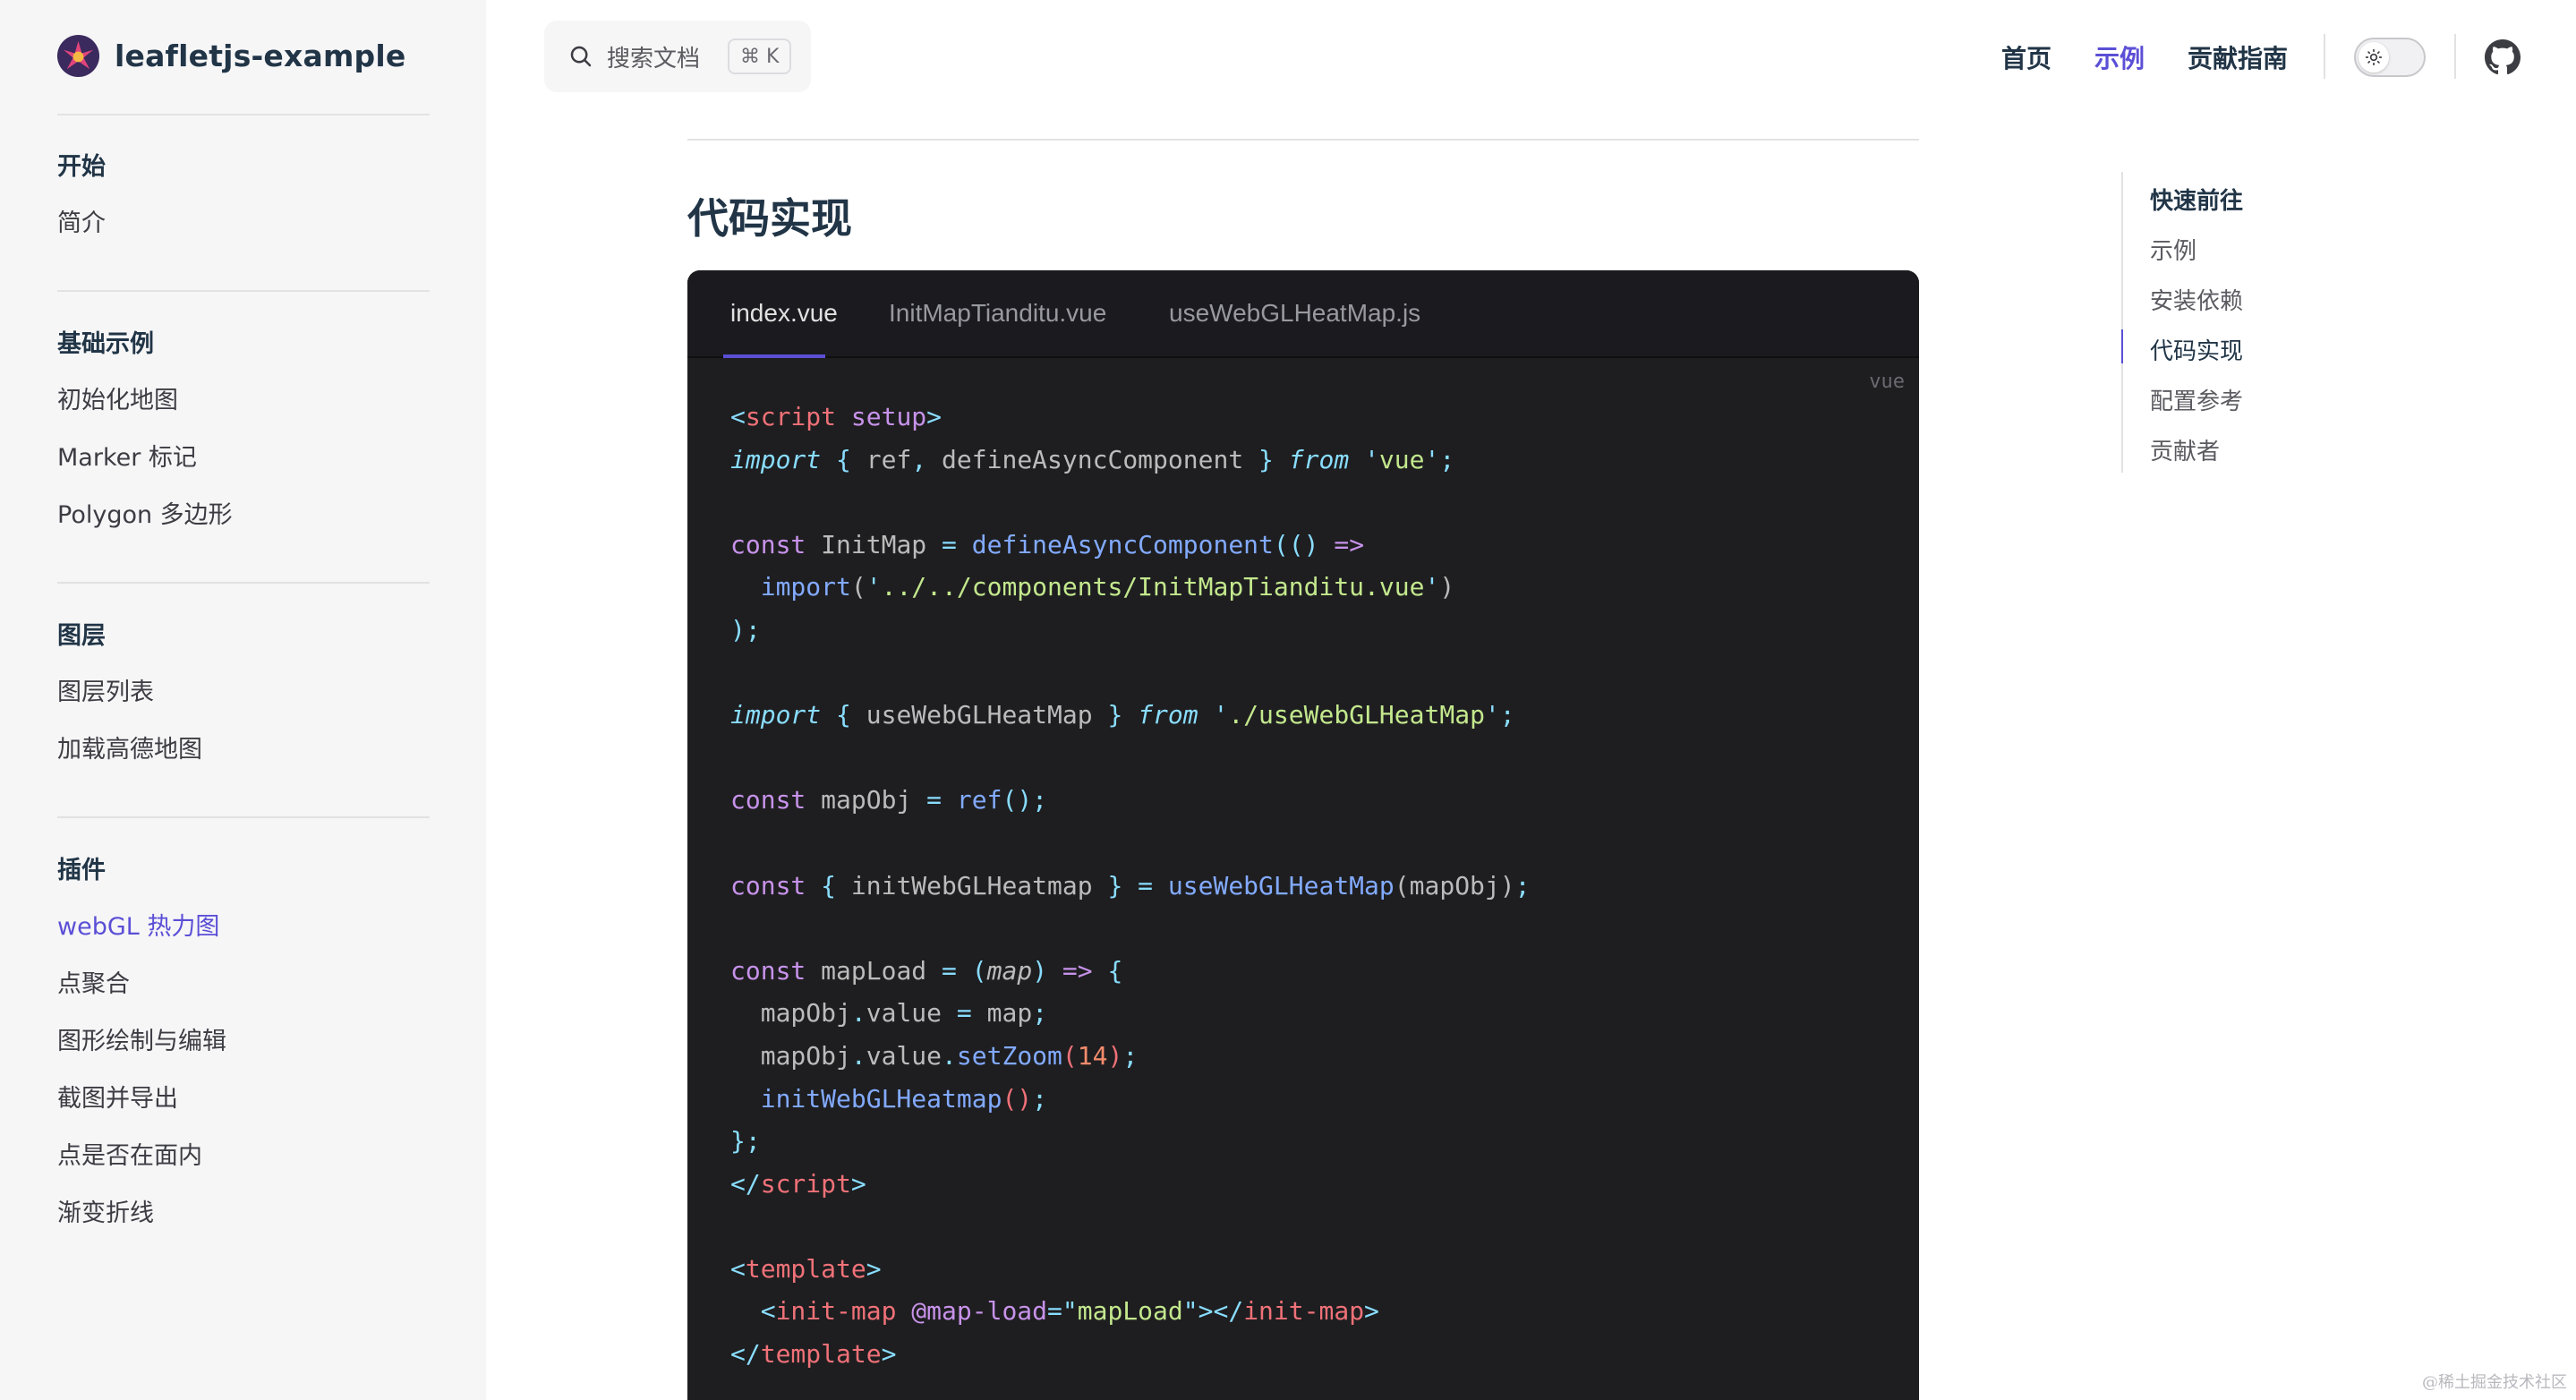  I want to click on search-icon, so click(581, 57).